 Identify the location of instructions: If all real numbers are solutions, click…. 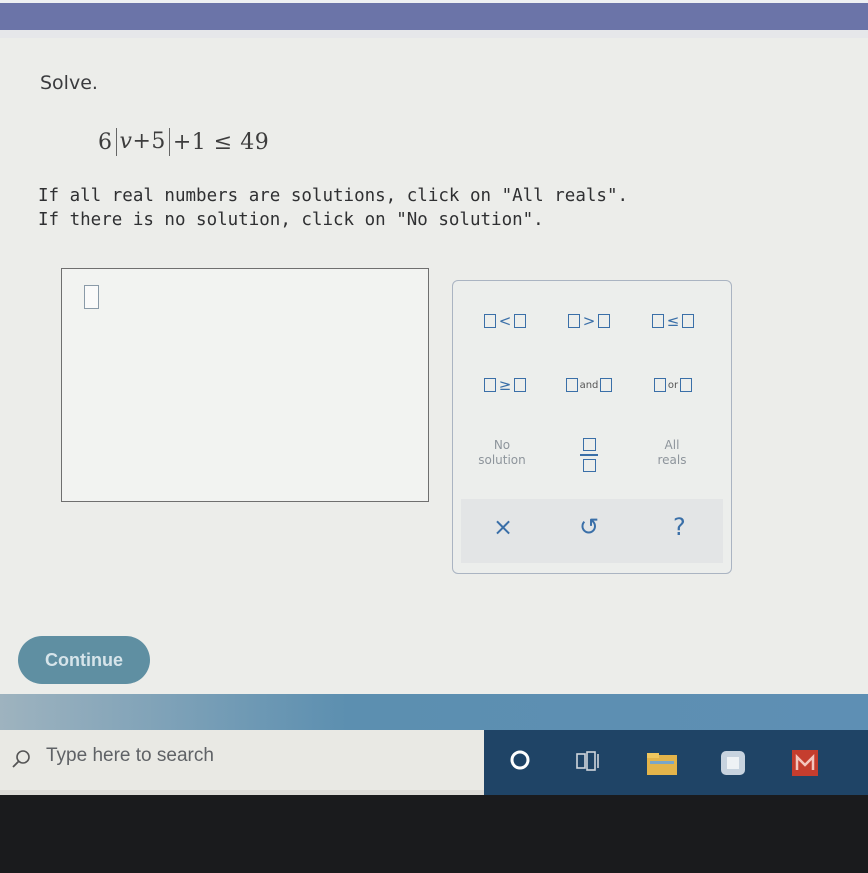
(333, 208).